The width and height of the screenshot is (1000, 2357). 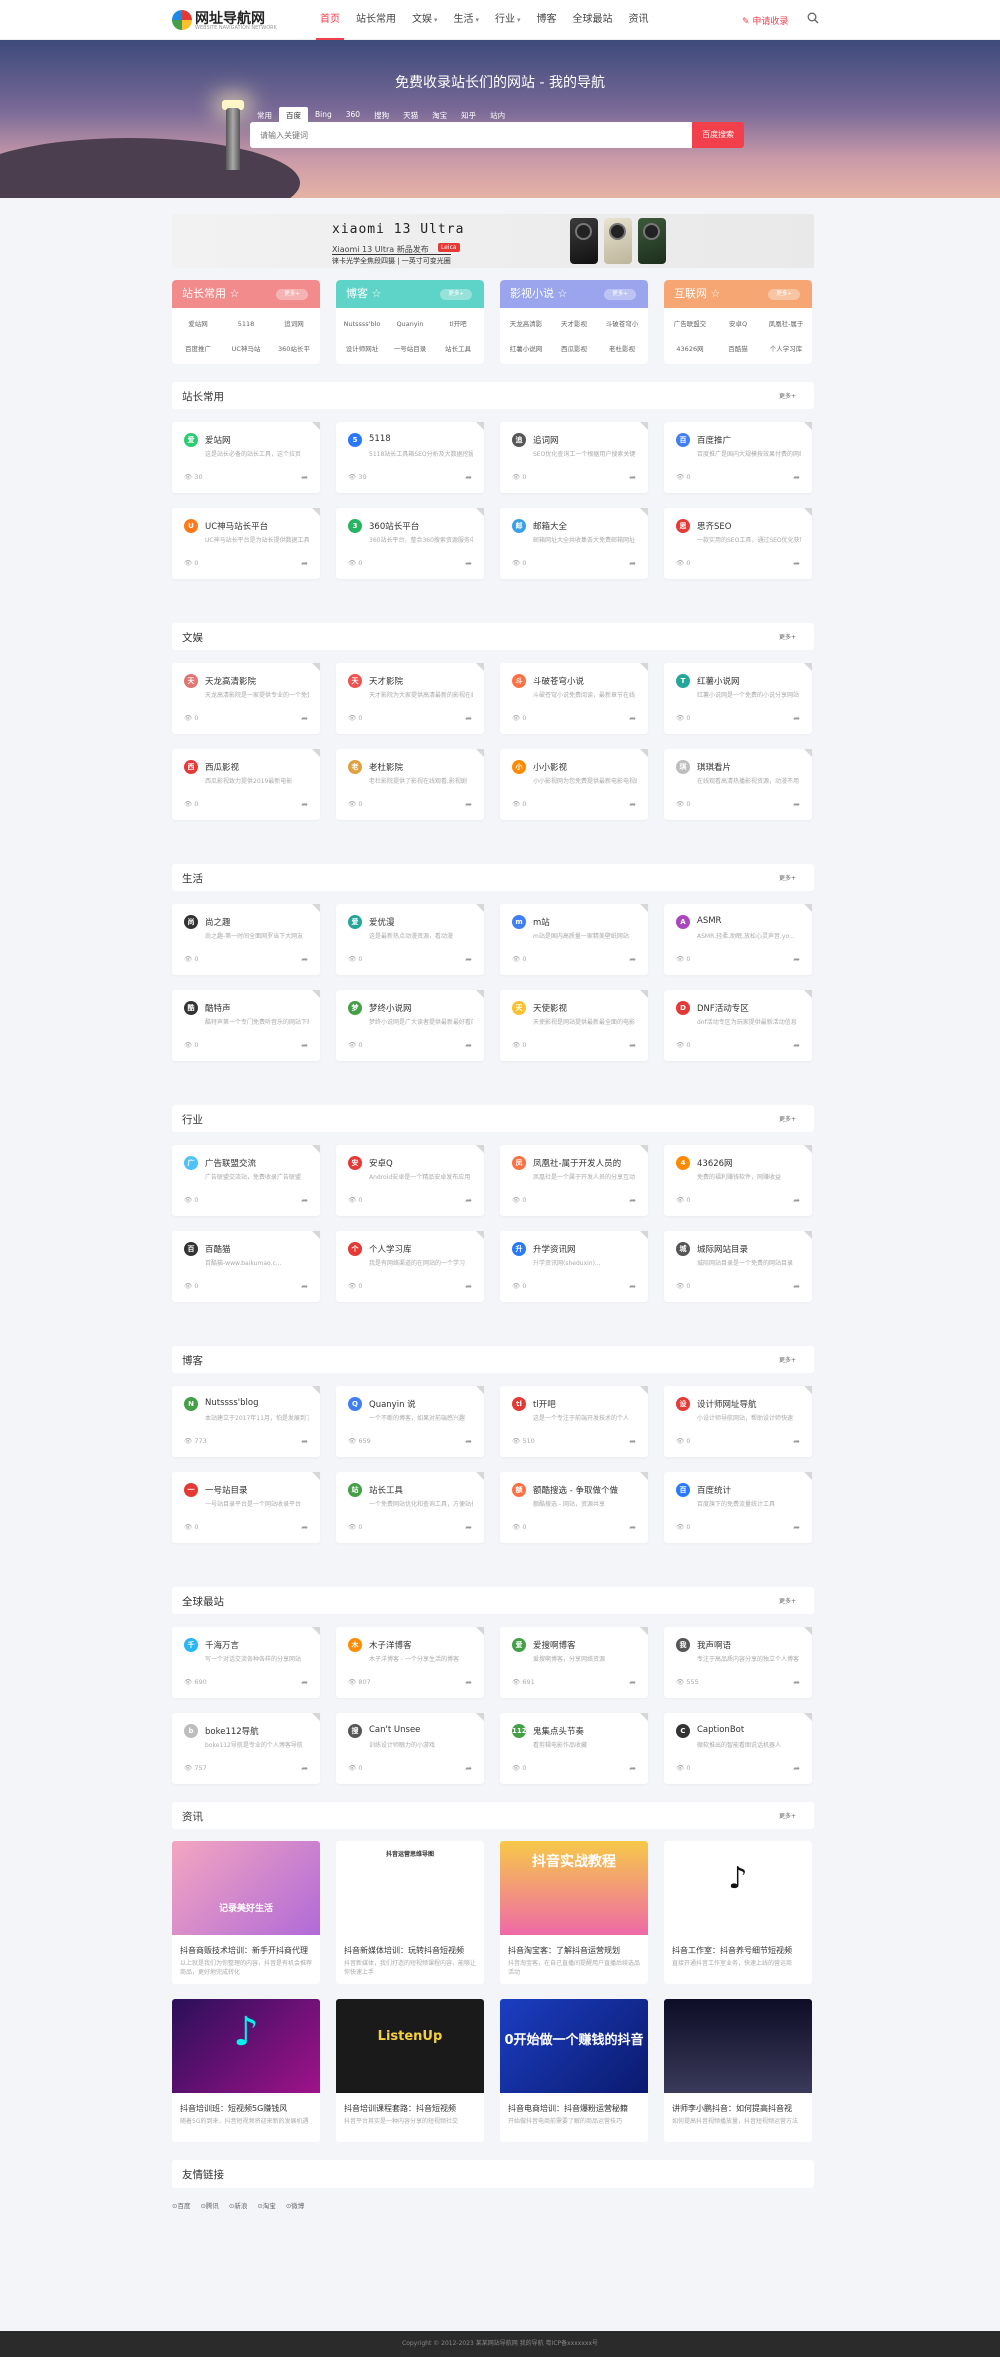 What do you see at coordinates (574, 543) in the screenshot?
I see `site-card: 邮邮箱大全 邮箱网址大全共收集各大免费邮箱网址 👁 0 ➦` at bounding box center [574, 543].